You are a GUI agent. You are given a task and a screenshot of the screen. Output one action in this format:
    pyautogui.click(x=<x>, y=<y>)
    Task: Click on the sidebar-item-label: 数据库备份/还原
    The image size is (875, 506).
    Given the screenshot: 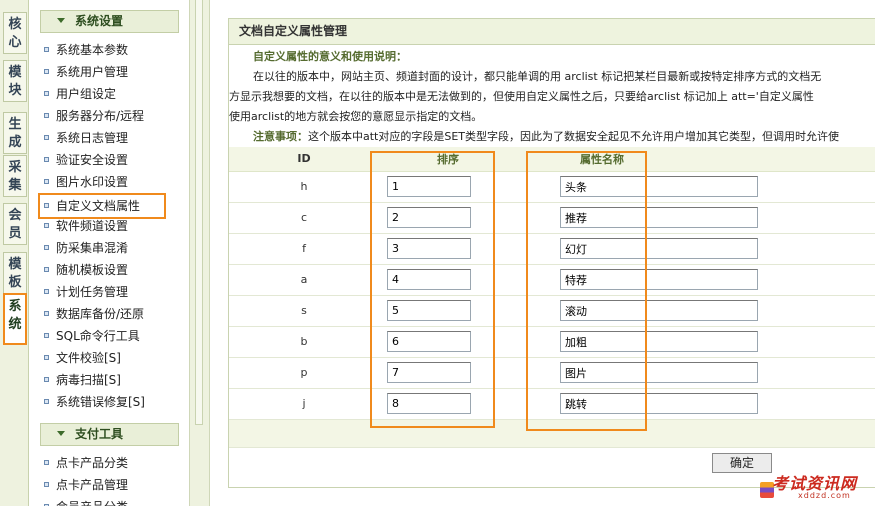 What is the action you would take?
    pyautogui.click(x=100, y=314)
    